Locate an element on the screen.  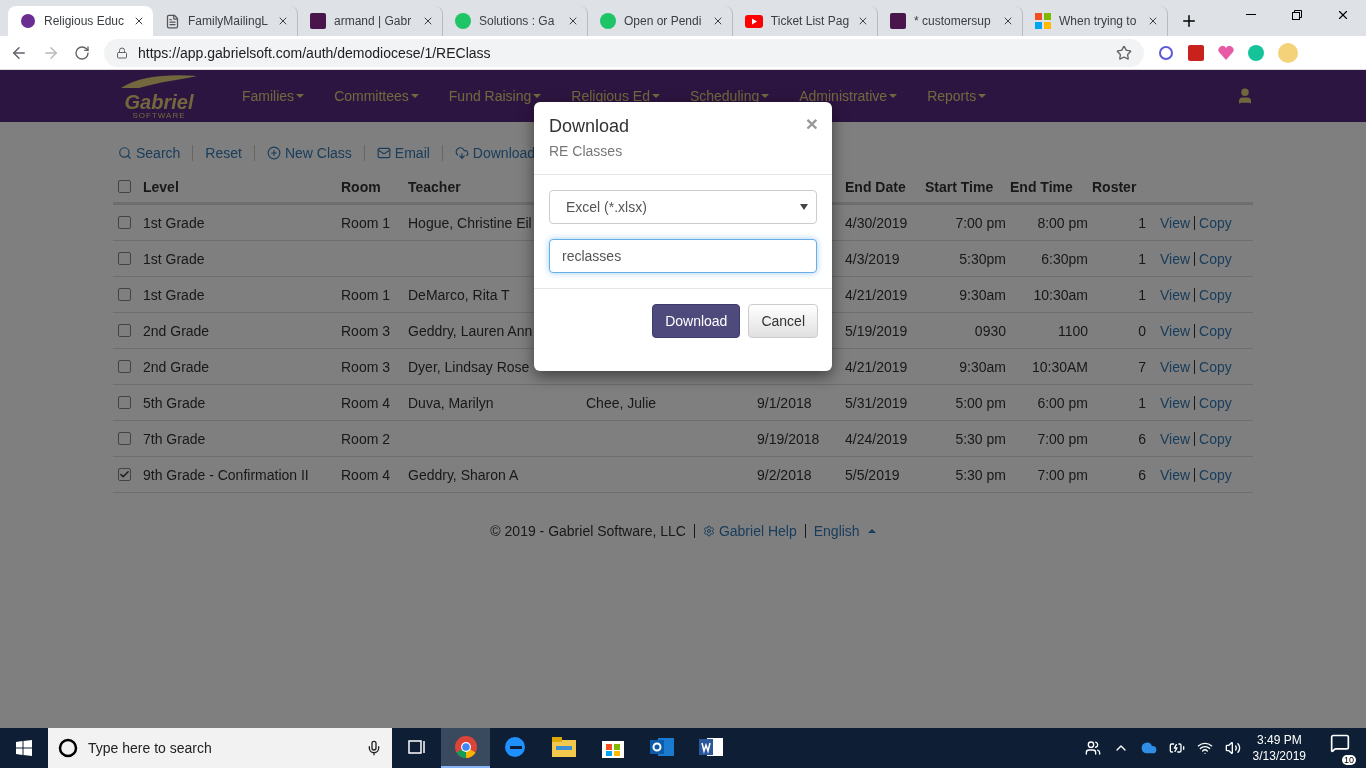
address-bar: https://app.gabrielsoft.com/auth/demodiocese/1/REClass is located at coordinates (624, 52).